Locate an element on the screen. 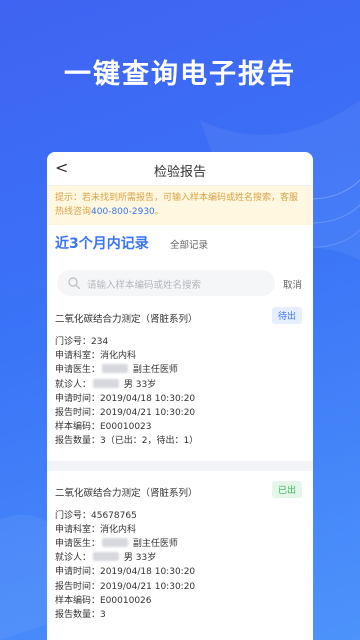 This screenshot has height=640, width=360. report-count: 报告数量：3 is located at coordinates (80, 615).